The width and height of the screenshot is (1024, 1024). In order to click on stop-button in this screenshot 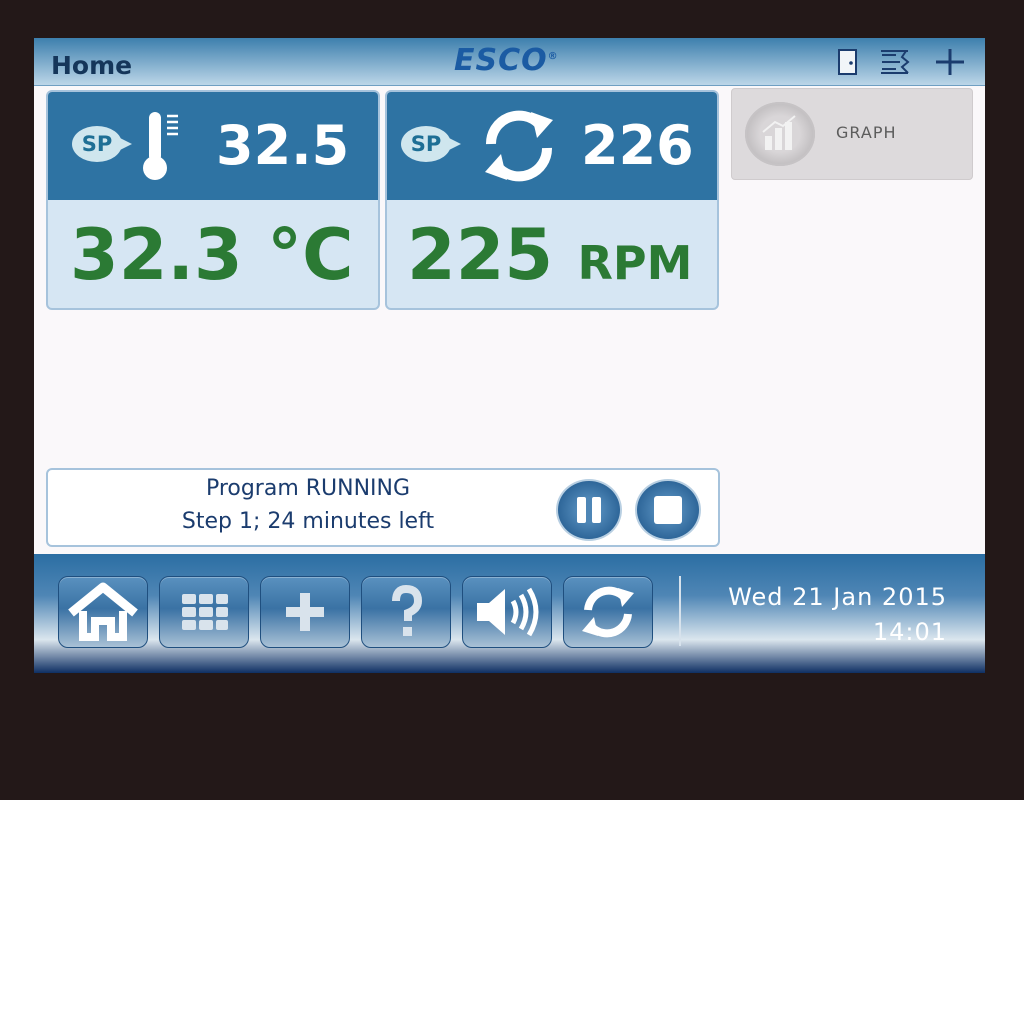, I will do `click(668, 510)`.